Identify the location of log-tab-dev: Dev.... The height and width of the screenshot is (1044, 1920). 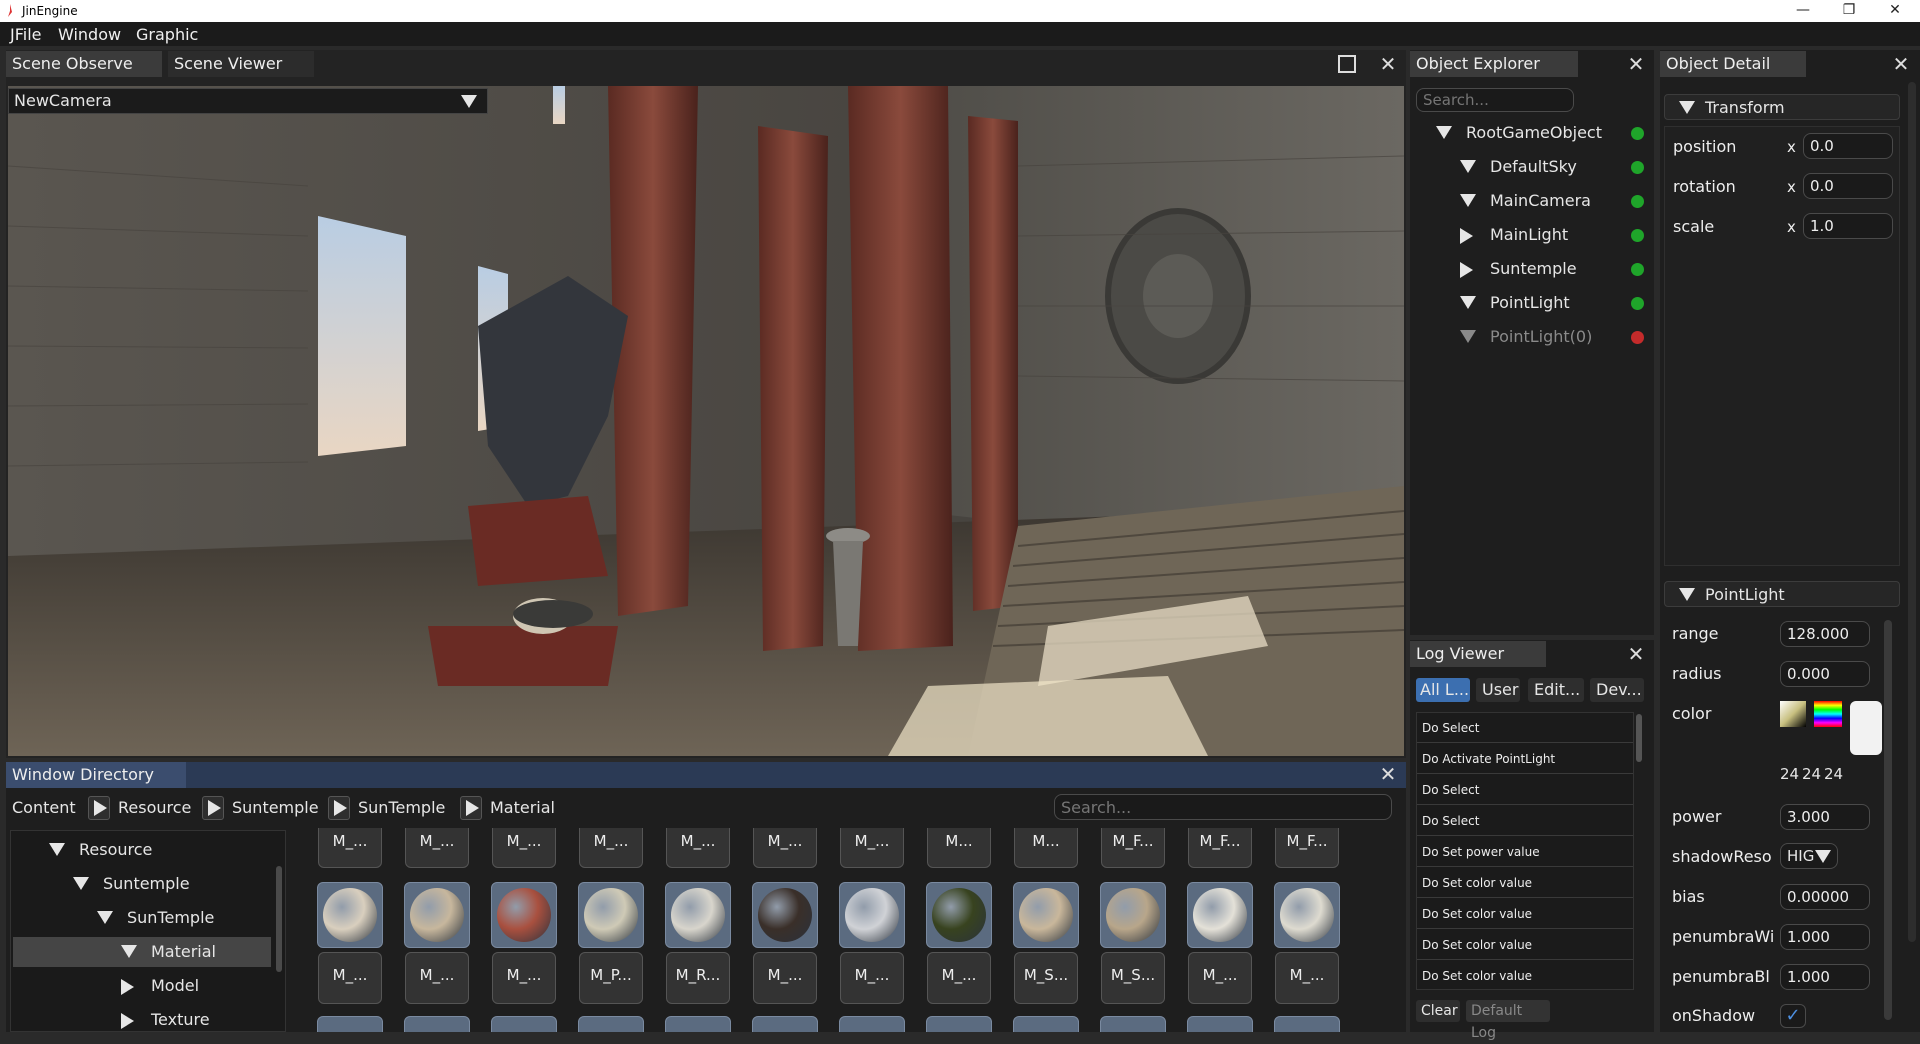
(1617, 690).